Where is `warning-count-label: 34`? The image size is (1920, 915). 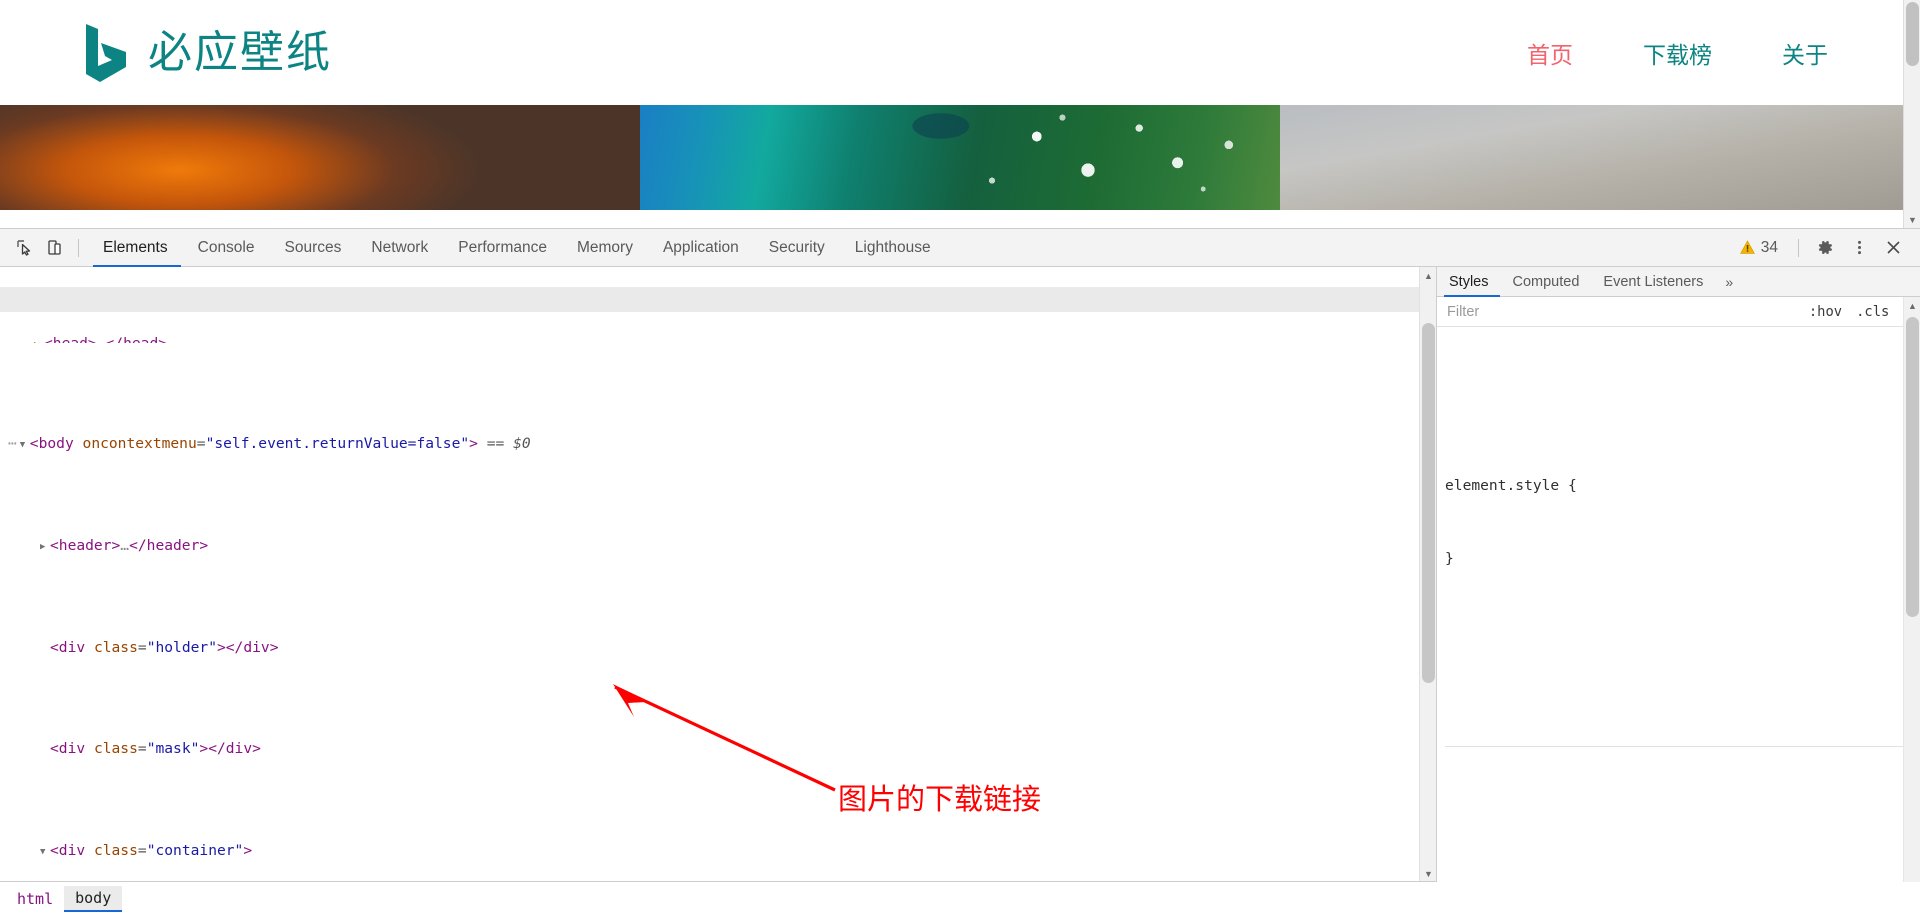 warning-count-label: 34 is located at coordinates (1769, 247).